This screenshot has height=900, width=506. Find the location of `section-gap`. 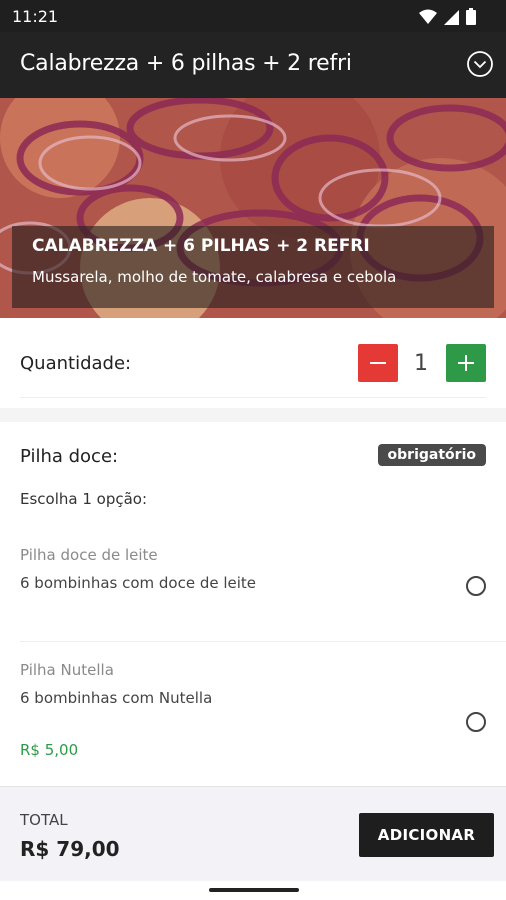

section-gap is located at coordinates (253, 415).